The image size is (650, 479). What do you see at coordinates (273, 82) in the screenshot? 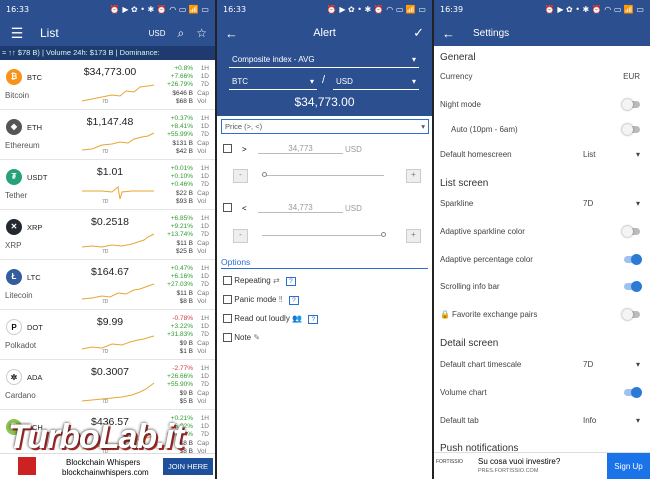
I see `coin-select: BTC ▾` at bounding box center [273, 82].